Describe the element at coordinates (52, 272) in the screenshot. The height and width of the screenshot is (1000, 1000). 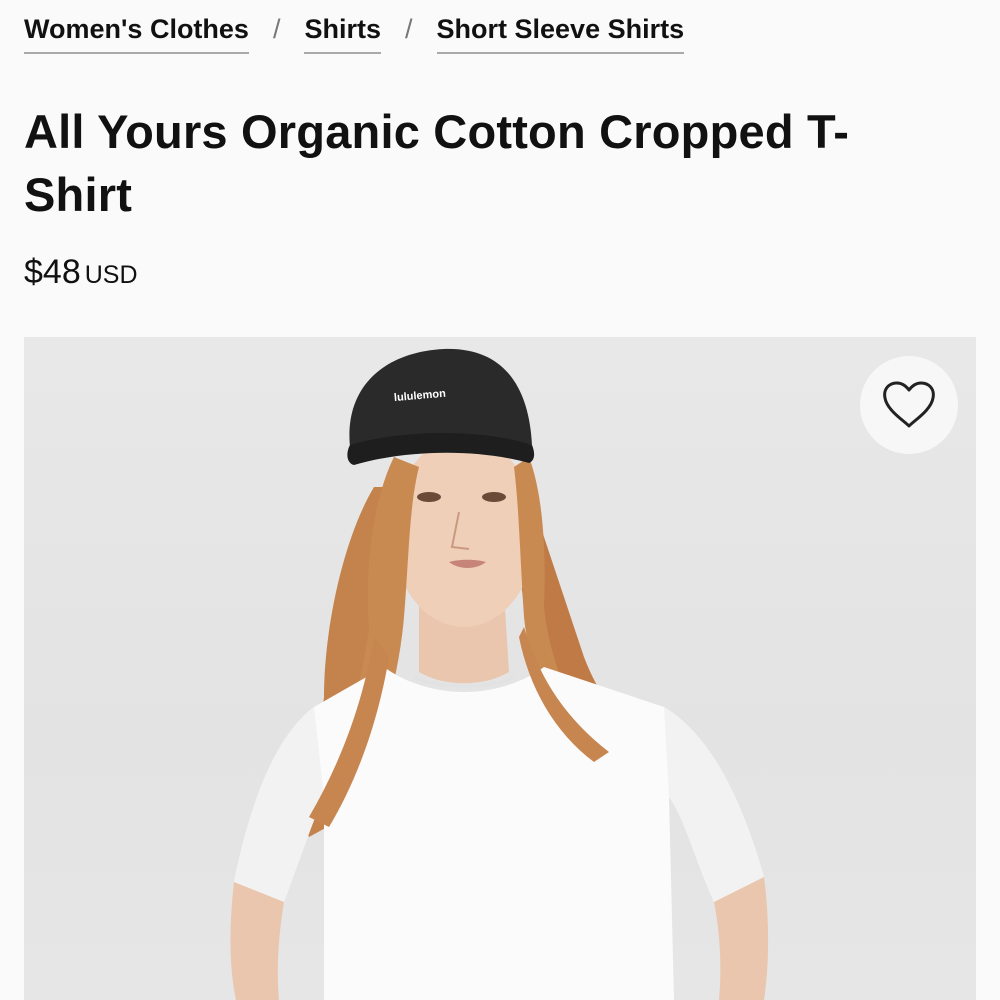
I see `price-amount: $48` at that location.